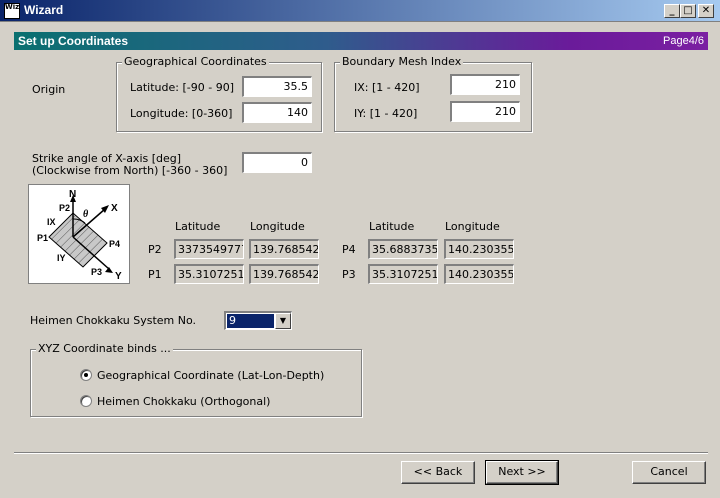 This screenshot has height=498, width=720. What do you see at coordinates (669, 472) in the screenshot?
I see `cancel-button: Cancel` at bounding box center [669, 472].